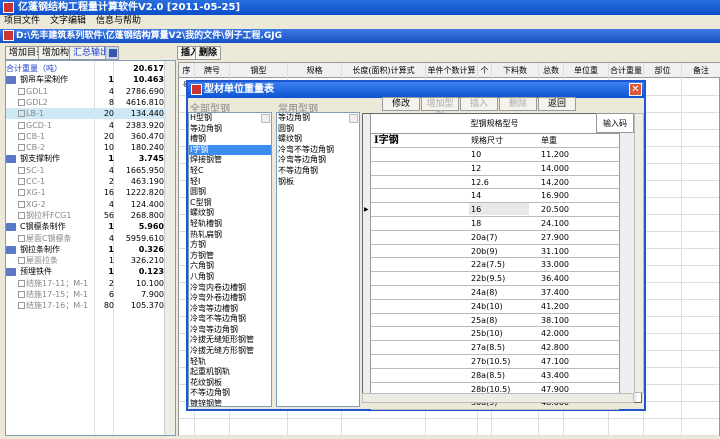 The width and height of the screenshot is (720, 439). I want to click on grid-header: 单件个数计算式, so click(452, 76).